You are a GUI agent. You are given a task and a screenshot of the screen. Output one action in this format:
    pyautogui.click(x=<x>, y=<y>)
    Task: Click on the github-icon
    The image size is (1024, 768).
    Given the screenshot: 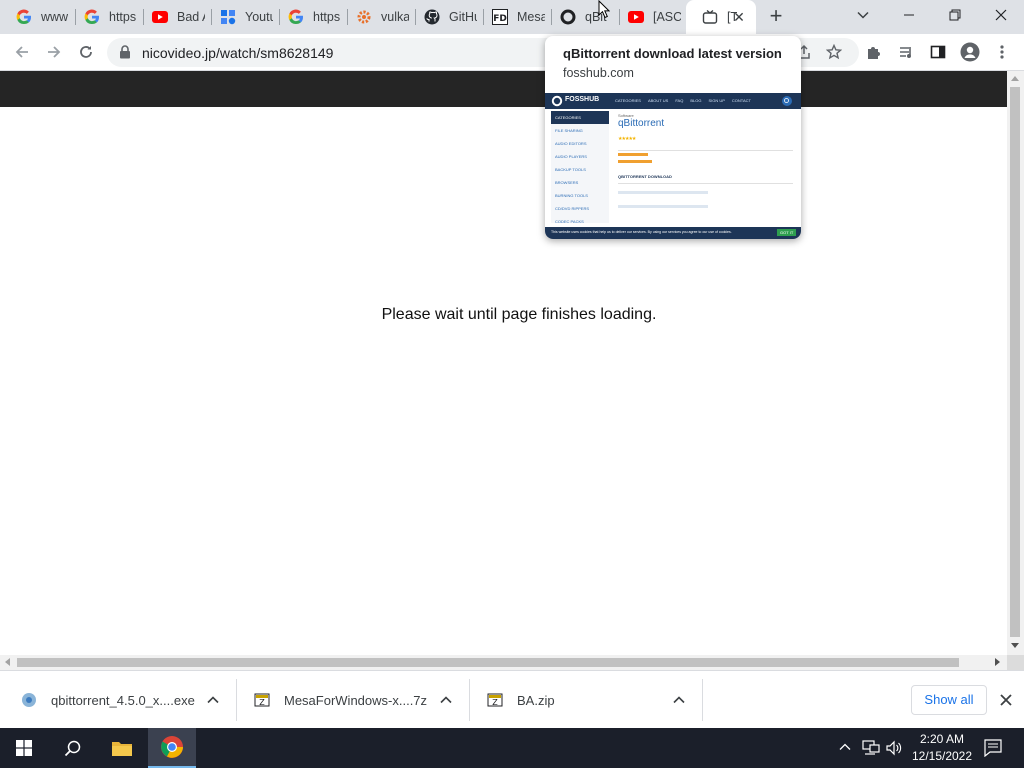 What is the action you would take?
    pyautogui.click(x=432, y=17)
    